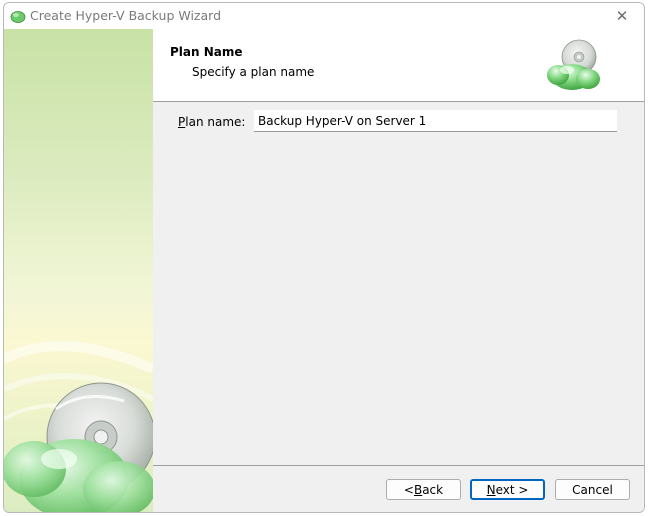  I want to click on close-button: ✕, so click(622, 16).